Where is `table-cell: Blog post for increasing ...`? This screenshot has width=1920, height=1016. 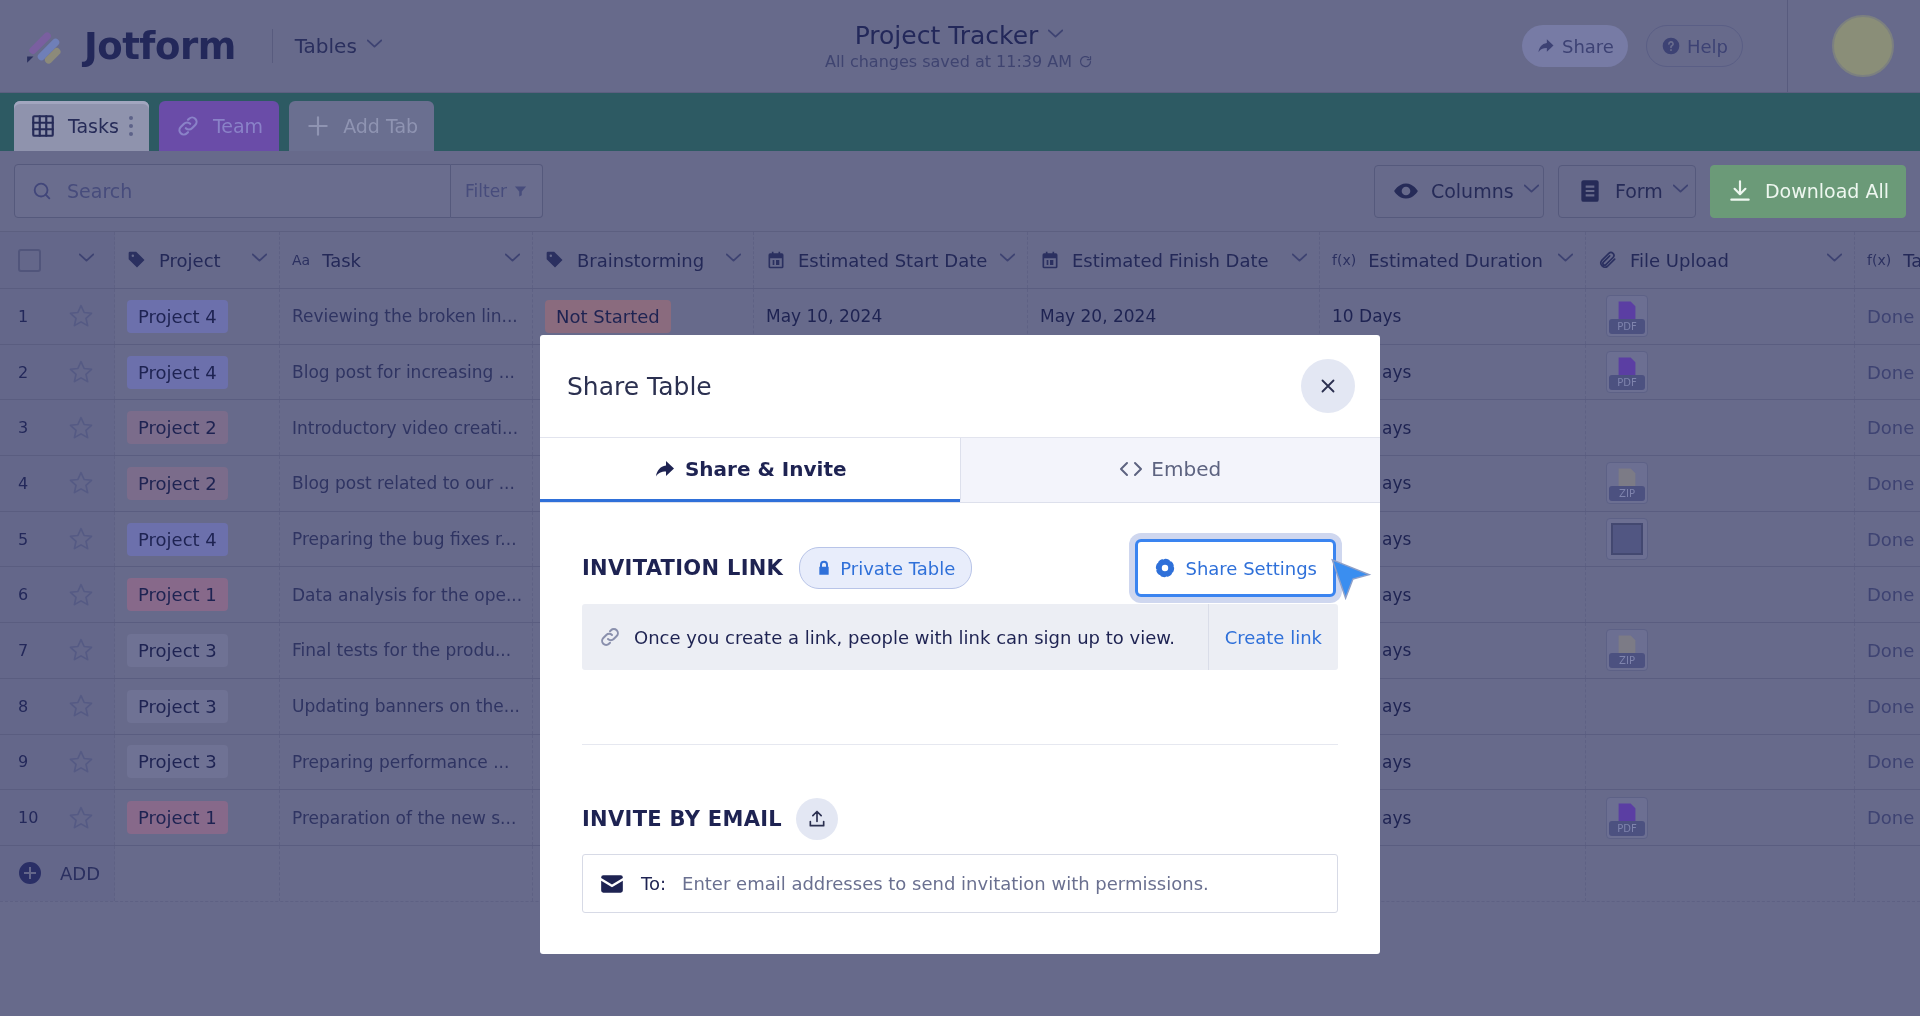
table-cell: Blog post for increasing ... is located at coordinates (403, 372).